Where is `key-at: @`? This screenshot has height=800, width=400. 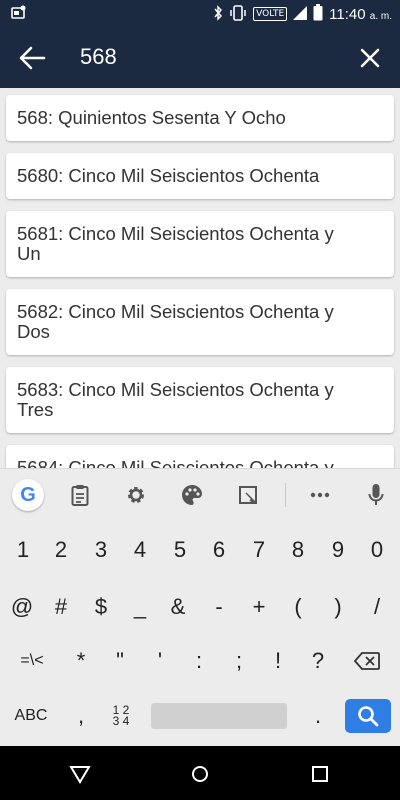
key-at: @ is located at coordinates (22, 607).